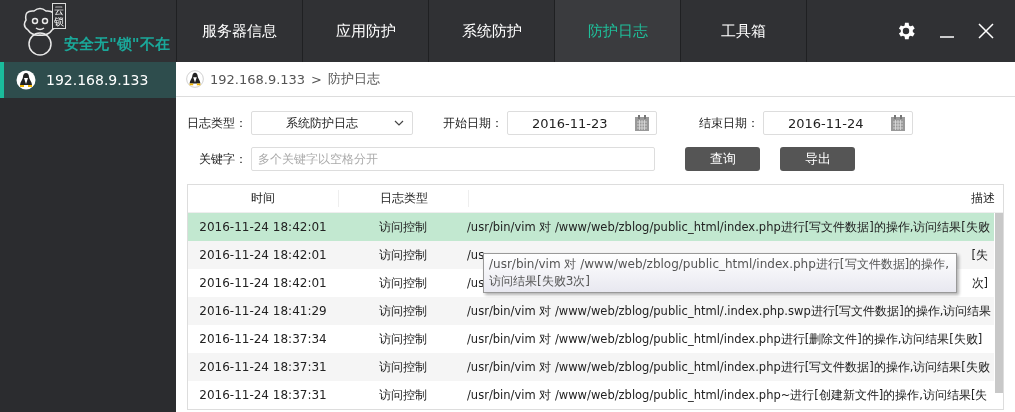  I want to click on field-label: 关键字：, so click(223, 159).